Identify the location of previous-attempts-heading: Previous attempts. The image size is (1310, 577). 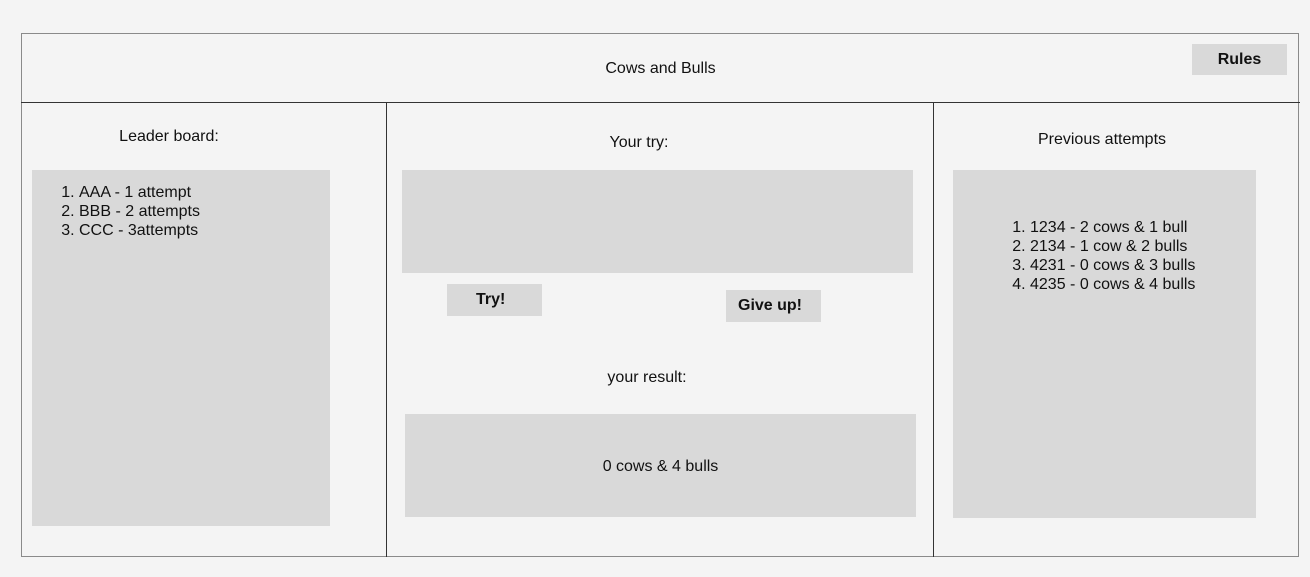
(1102, 139).